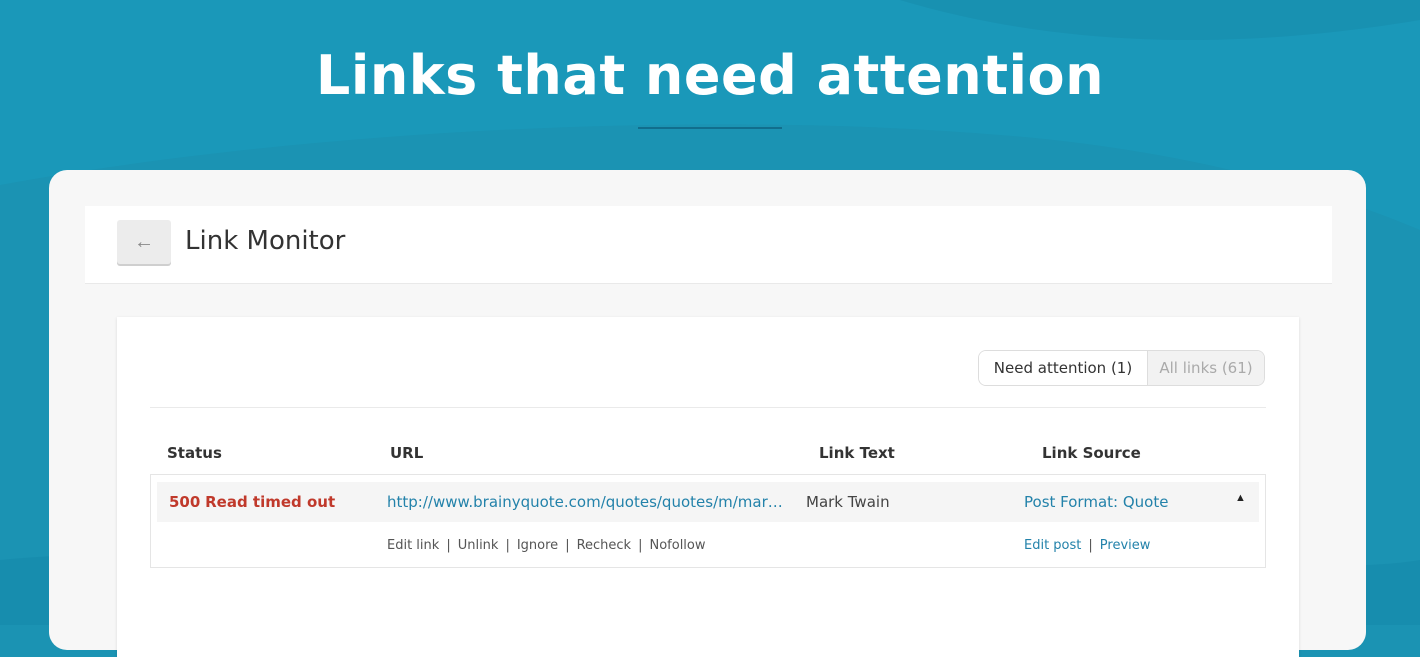 This screenshot has height=657, width=1420. I want to click on collapse-caret-icon: ▲, so click(1240, 498).